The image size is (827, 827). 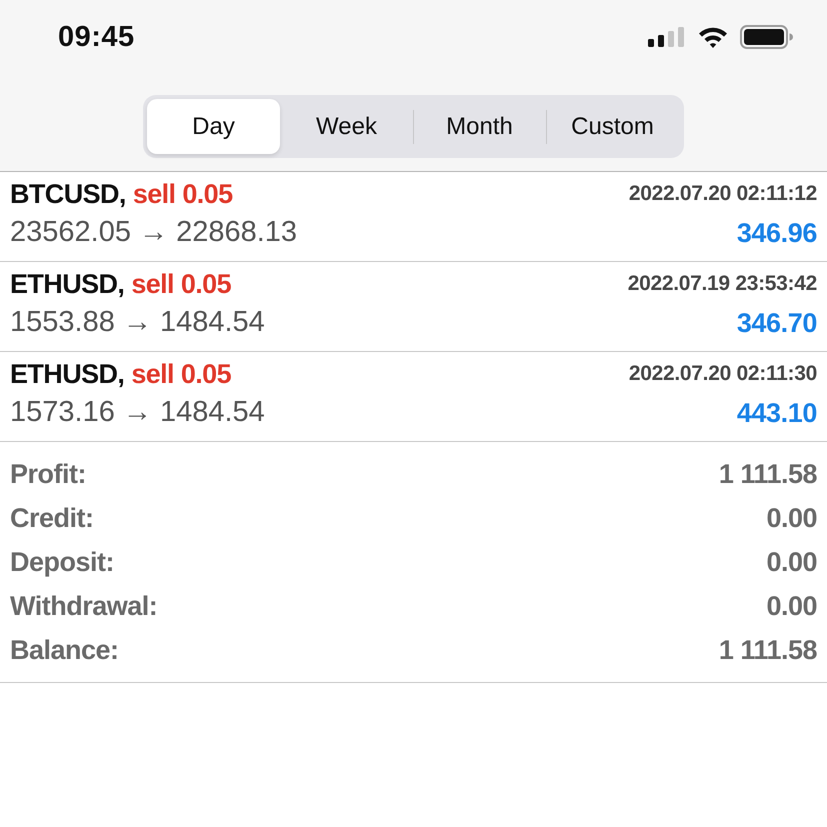 What do you see at coordinates (776, 413) in the screenshot?
I see `deal-profit: 443.10` at bounding box center [776, 413].